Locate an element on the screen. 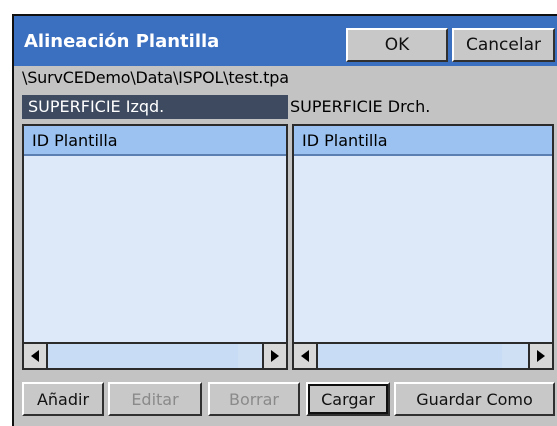  window-title: Alineación Plantilla is located at coordinates (122, 41).